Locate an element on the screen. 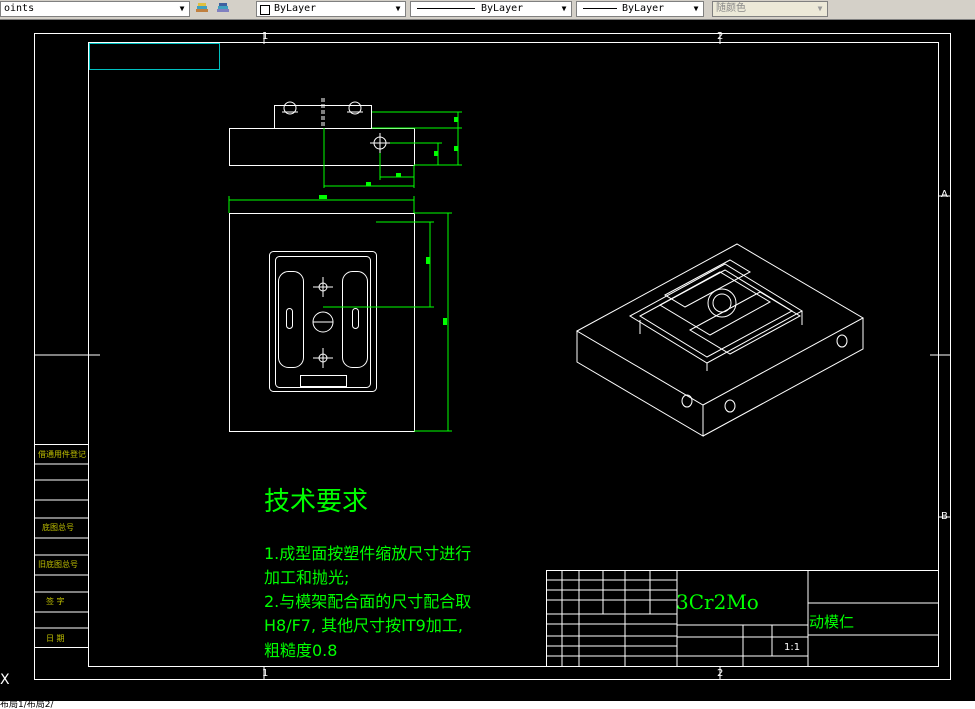  lineweight-combo: ByLayer ▼ is located at coordinates (640, 9).